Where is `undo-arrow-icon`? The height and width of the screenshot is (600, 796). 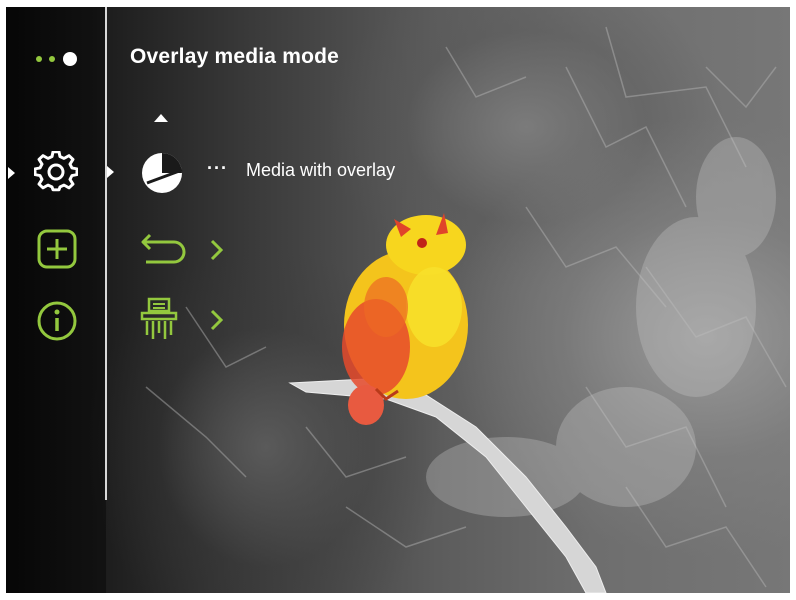
undo-arrow-icon is located at coordinates (163, 248).